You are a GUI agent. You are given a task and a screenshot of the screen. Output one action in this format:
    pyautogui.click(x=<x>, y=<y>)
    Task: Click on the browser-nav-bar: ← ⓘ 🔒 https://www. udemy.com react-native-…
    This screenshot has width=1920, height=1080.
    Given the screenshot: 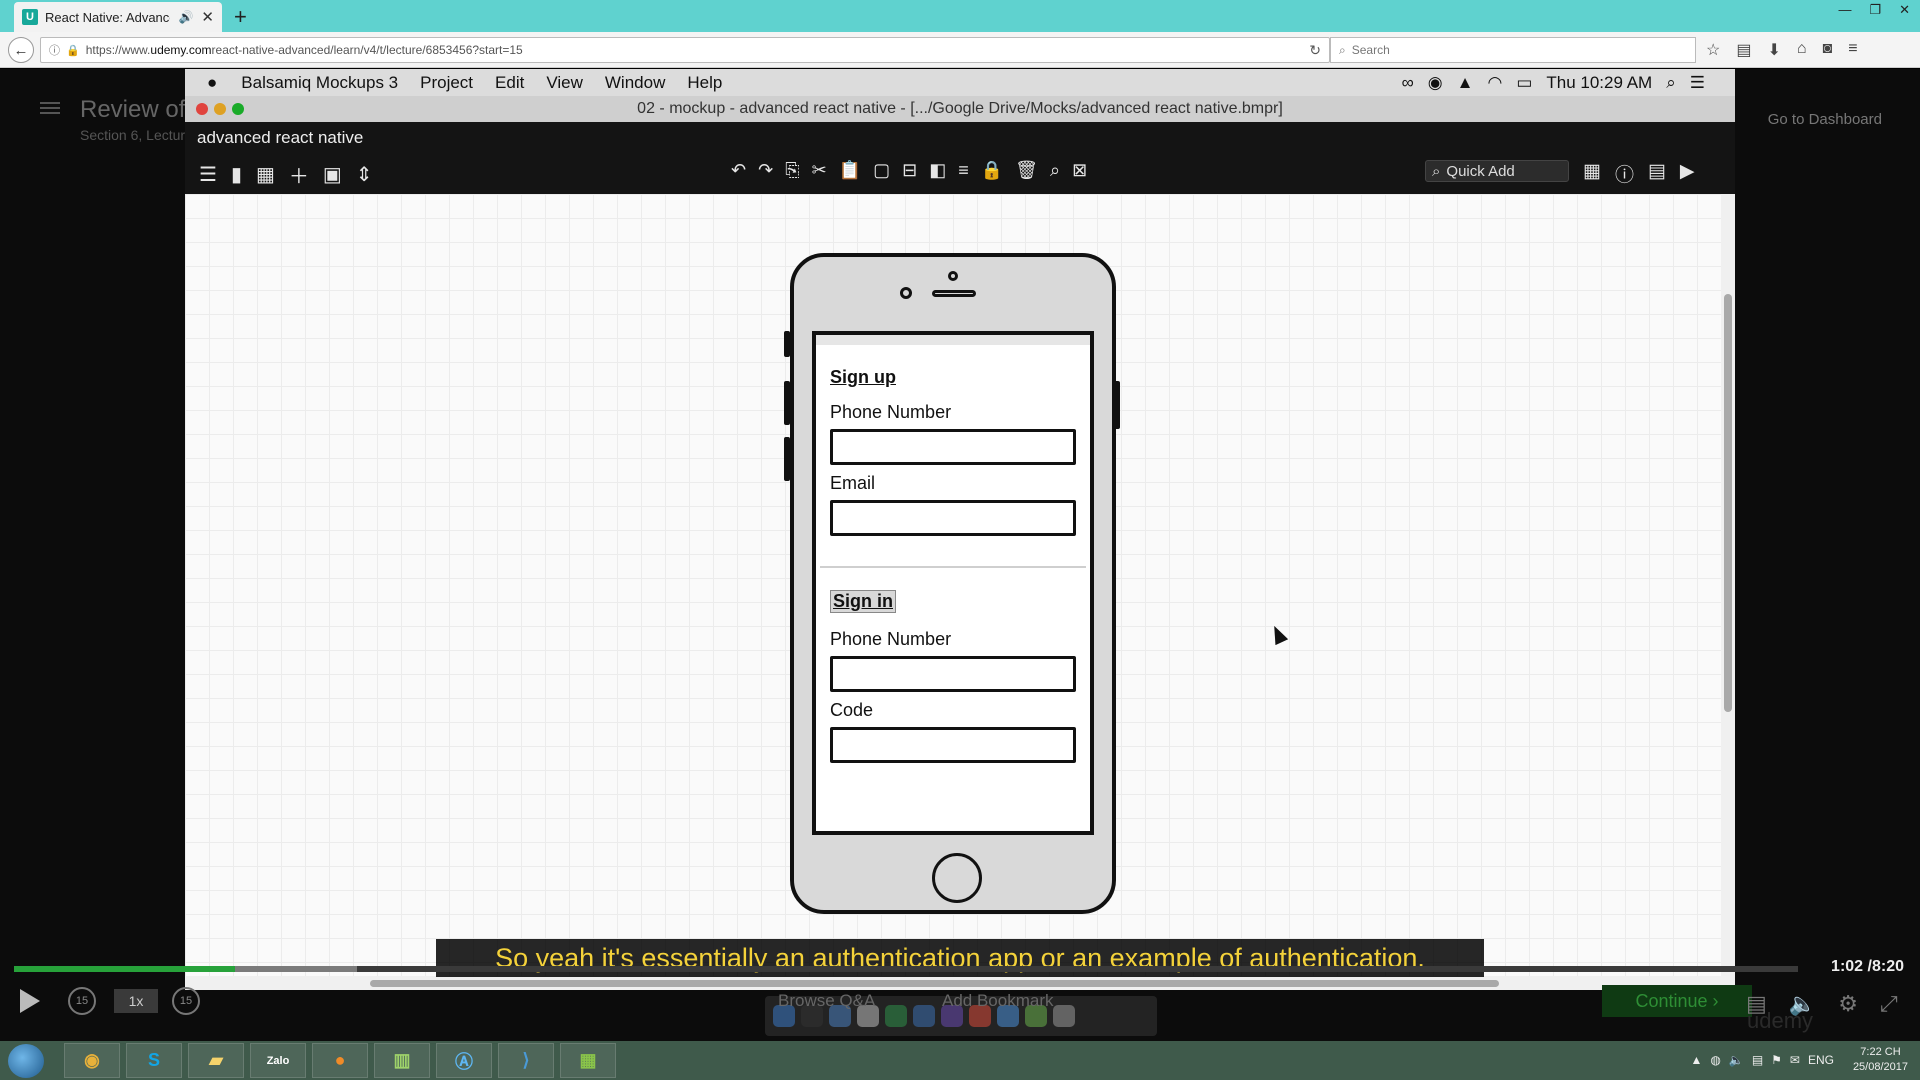 What is the action you would take?
    pyautogui.click(x=960, y=50)
    